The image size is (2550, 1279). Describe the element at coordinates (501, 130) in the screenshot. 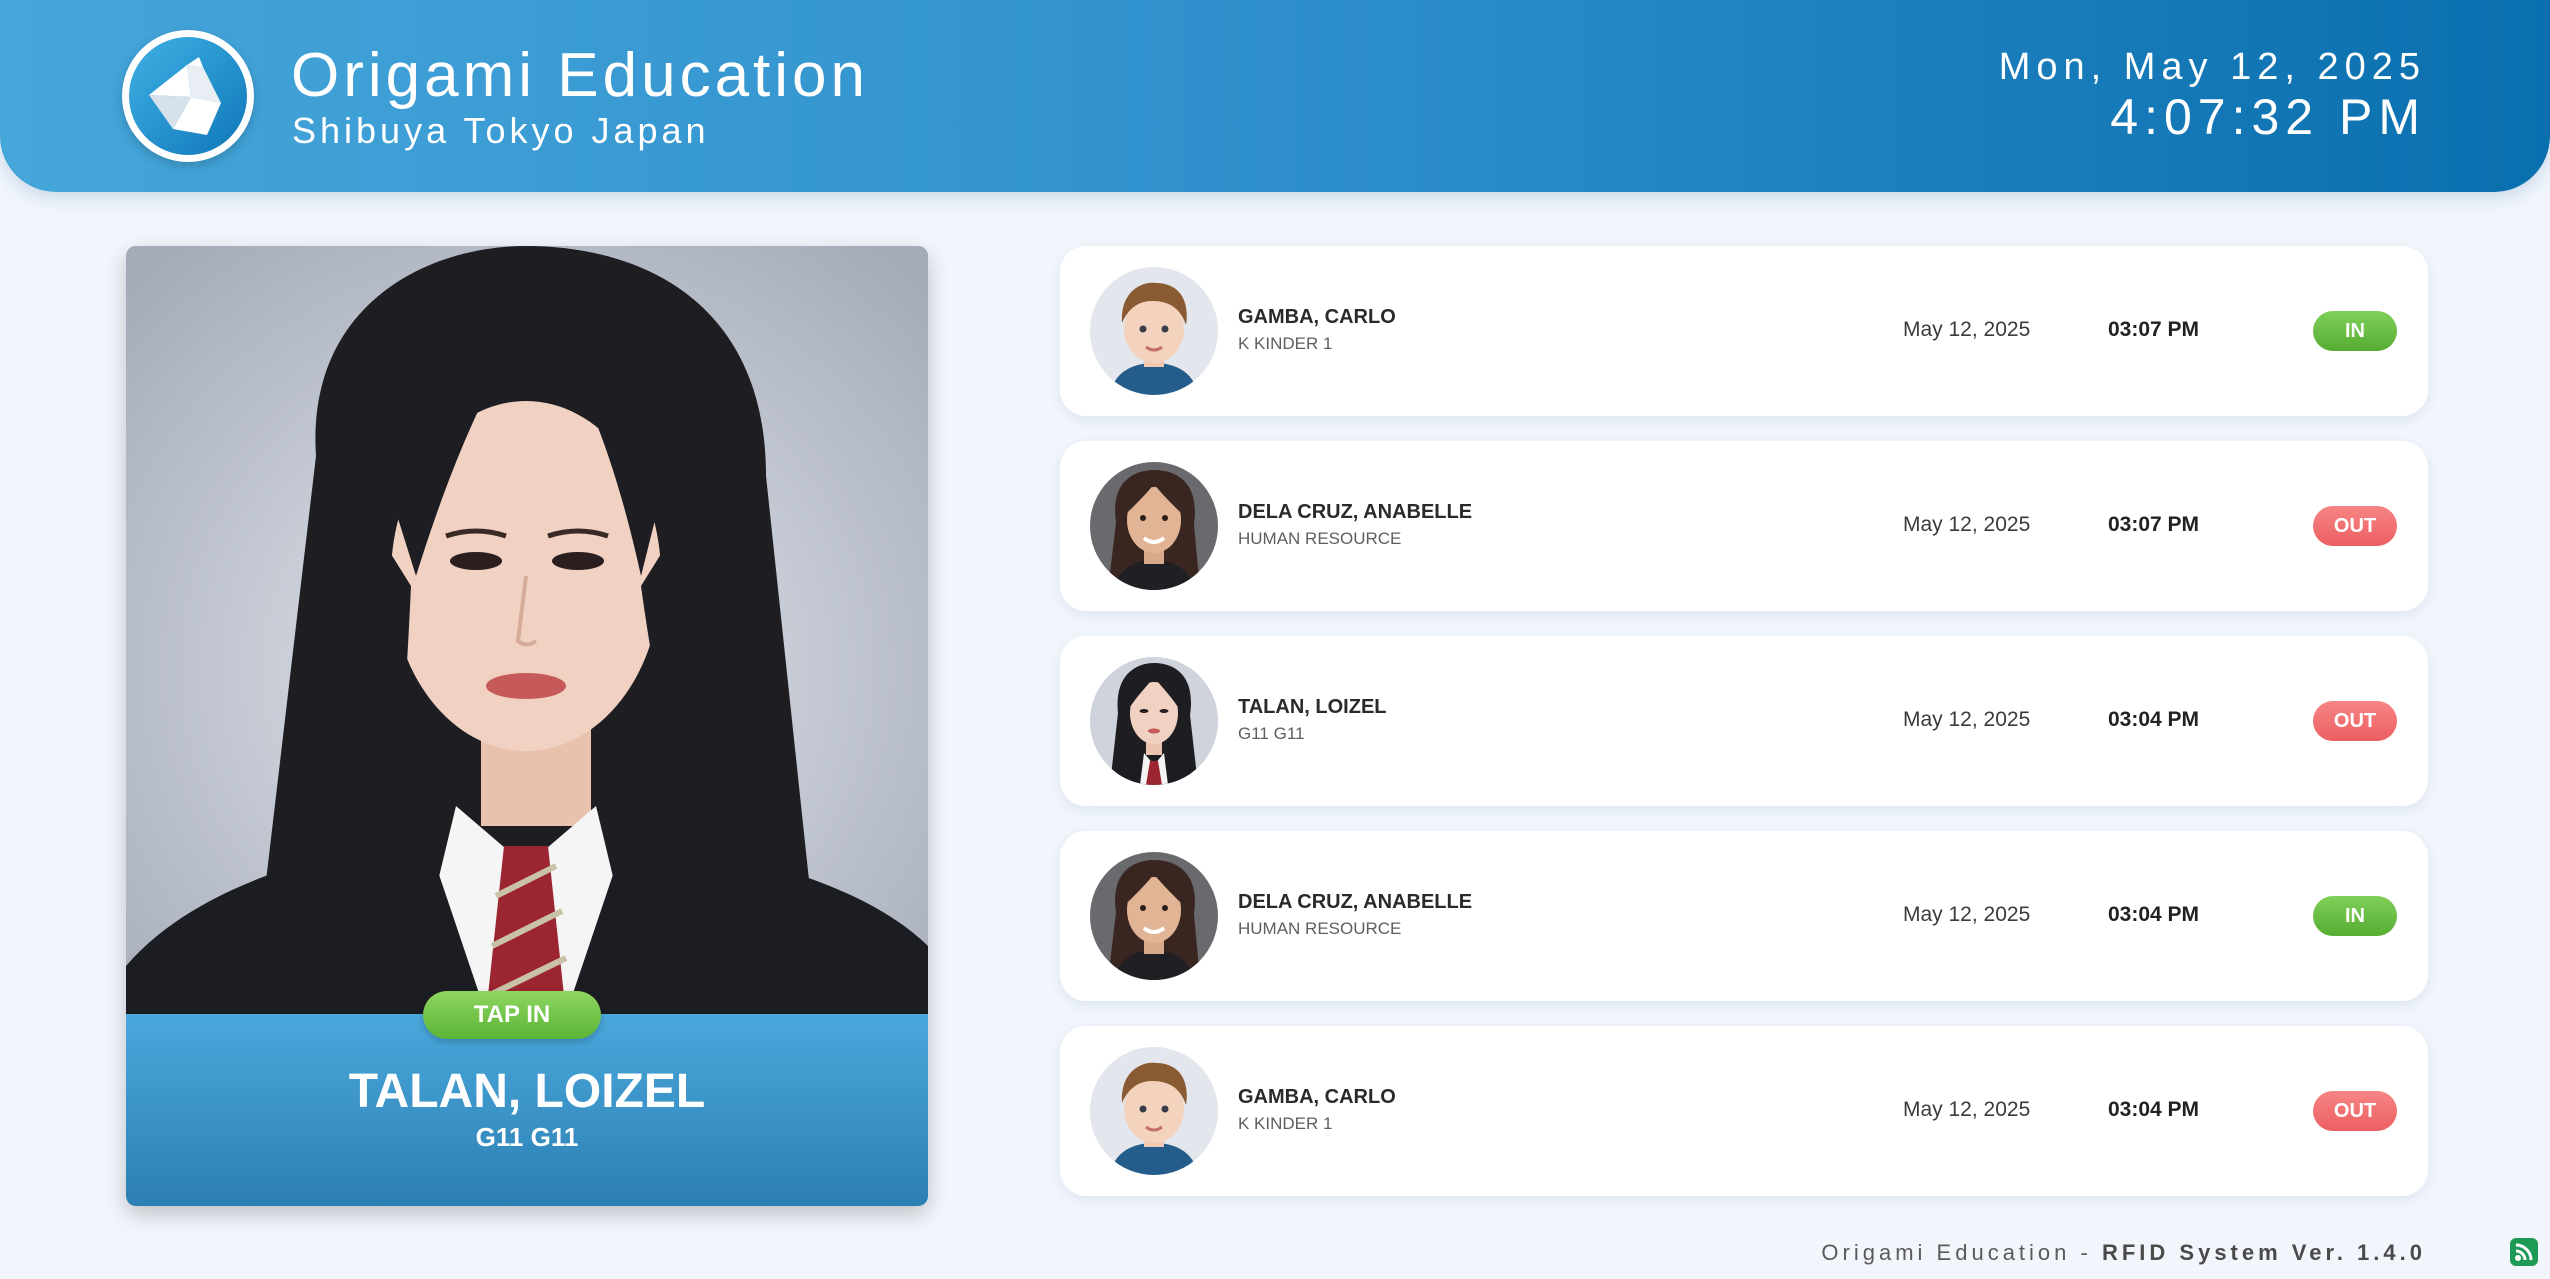

I see `school-location: Shibuya Tokyo Japan` at that location.